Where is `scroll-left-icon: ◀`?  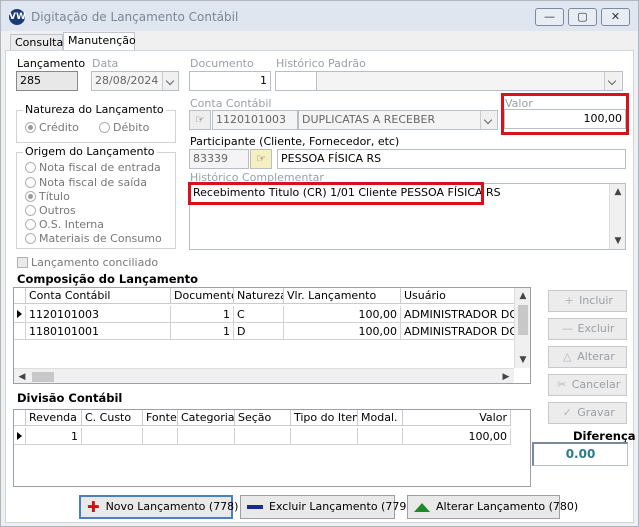 scroll-left-icon: ◀ is located at coordinates (22, 376).